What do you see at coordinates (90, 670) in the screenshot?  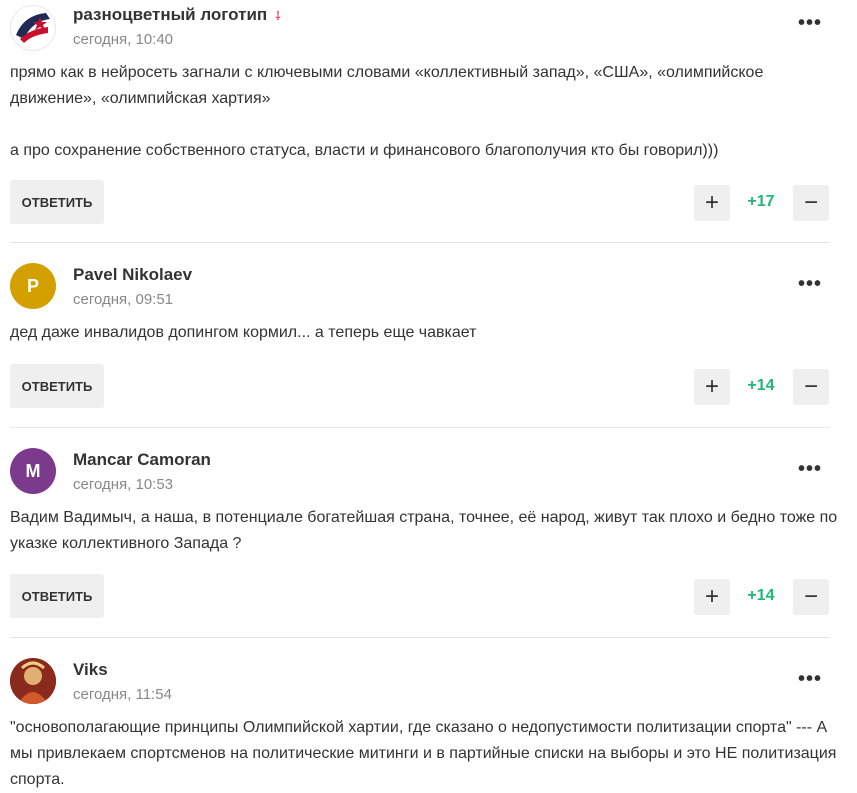 I see `author-name: Viks` at bounding box center [90, 670].